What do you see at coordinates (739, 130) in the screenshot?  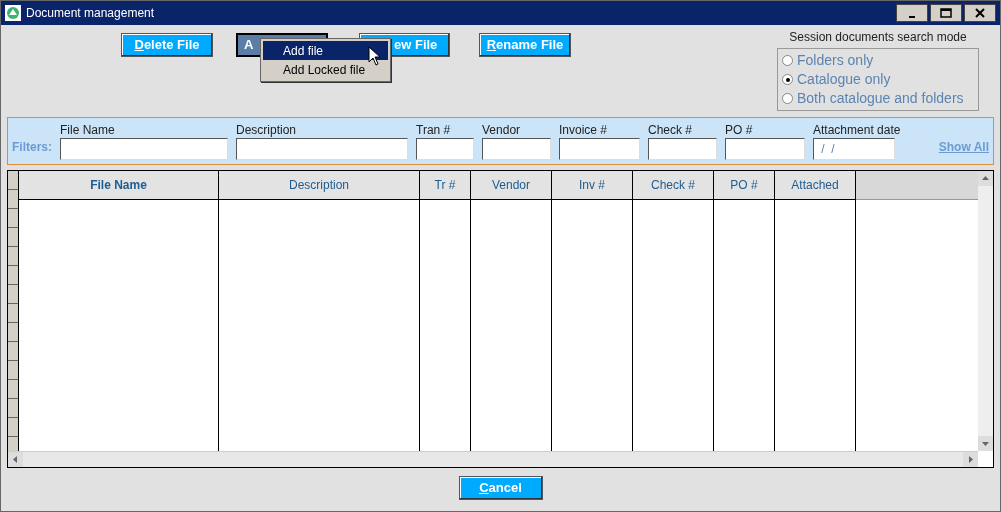 I see `filter-label: PO #` at bounding box center [739, 130].